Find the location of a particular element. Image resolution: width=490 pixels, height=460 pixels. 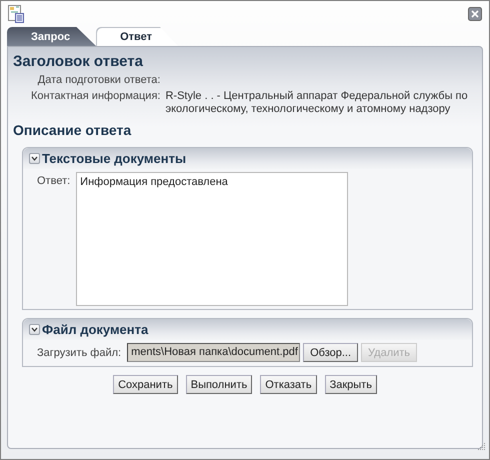

dialog-button: Сохранить is located at coordinates (145, 384).